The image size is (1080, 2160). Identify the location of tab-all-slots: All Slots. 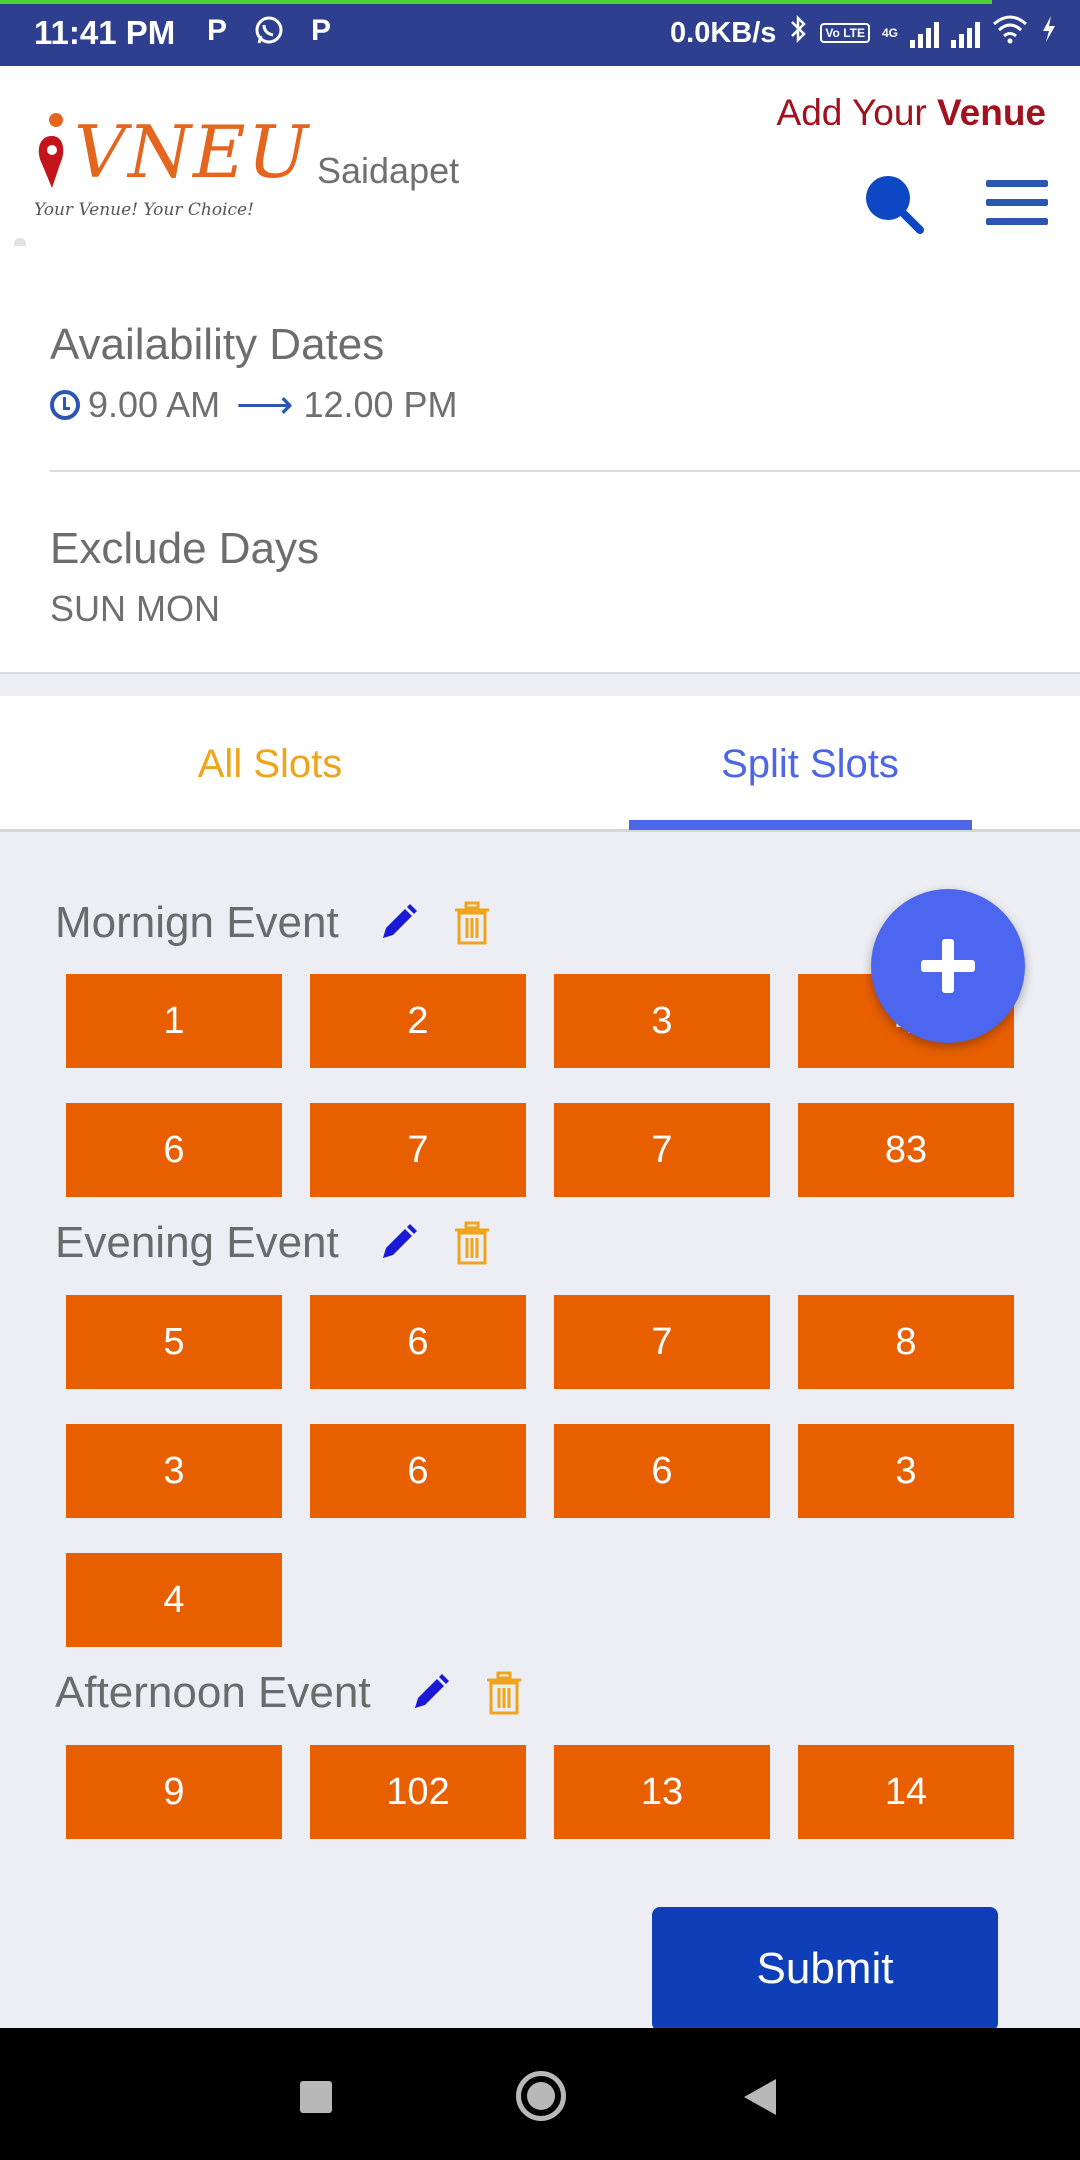
(270, 764).